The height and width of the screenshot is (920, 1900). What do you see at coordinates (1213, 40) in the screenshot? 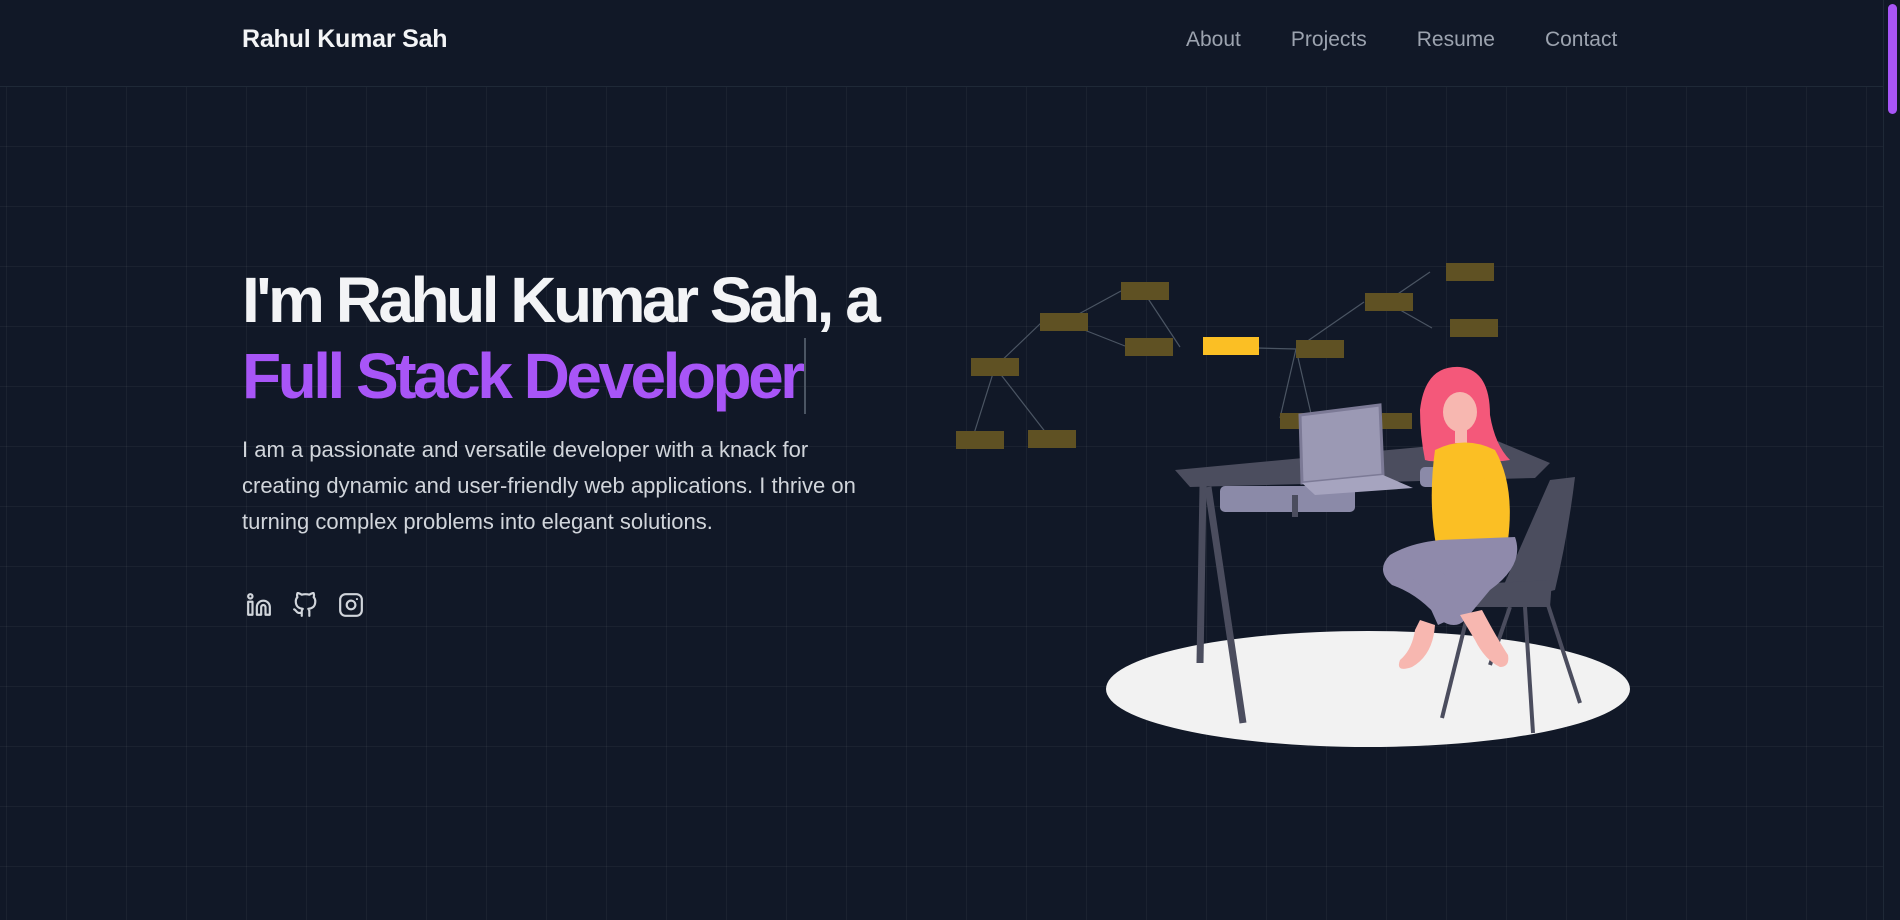
I see `nav-link-about: About` at bounding box center [1213, 40].